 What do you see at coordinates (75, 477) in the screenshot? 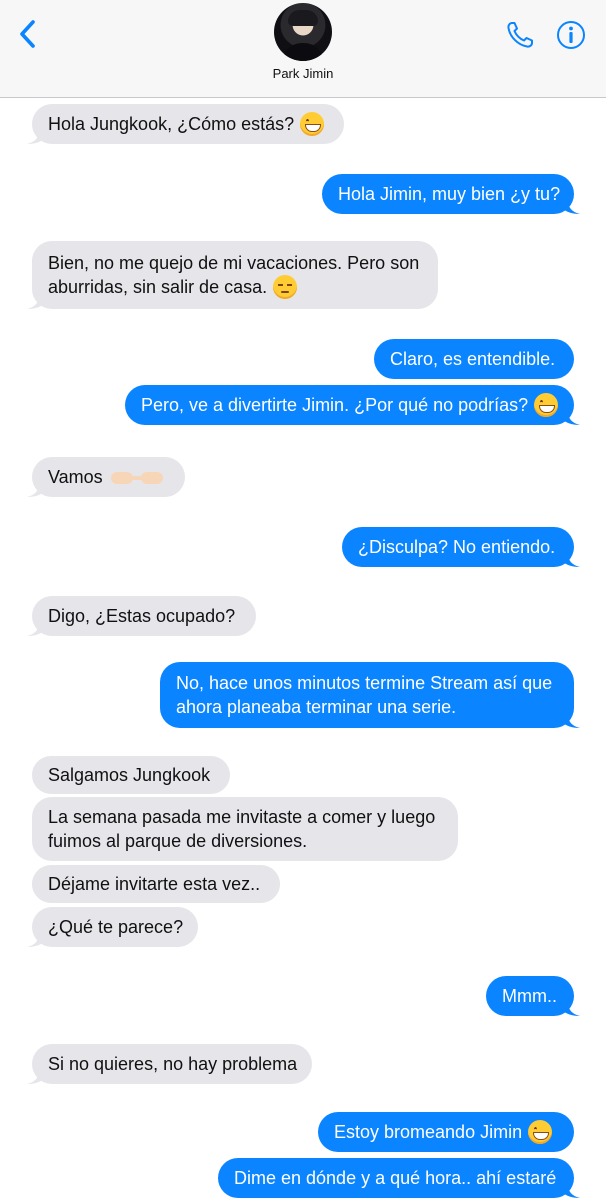
I see `message-text: Vamos` at bounding box center [75, 477].